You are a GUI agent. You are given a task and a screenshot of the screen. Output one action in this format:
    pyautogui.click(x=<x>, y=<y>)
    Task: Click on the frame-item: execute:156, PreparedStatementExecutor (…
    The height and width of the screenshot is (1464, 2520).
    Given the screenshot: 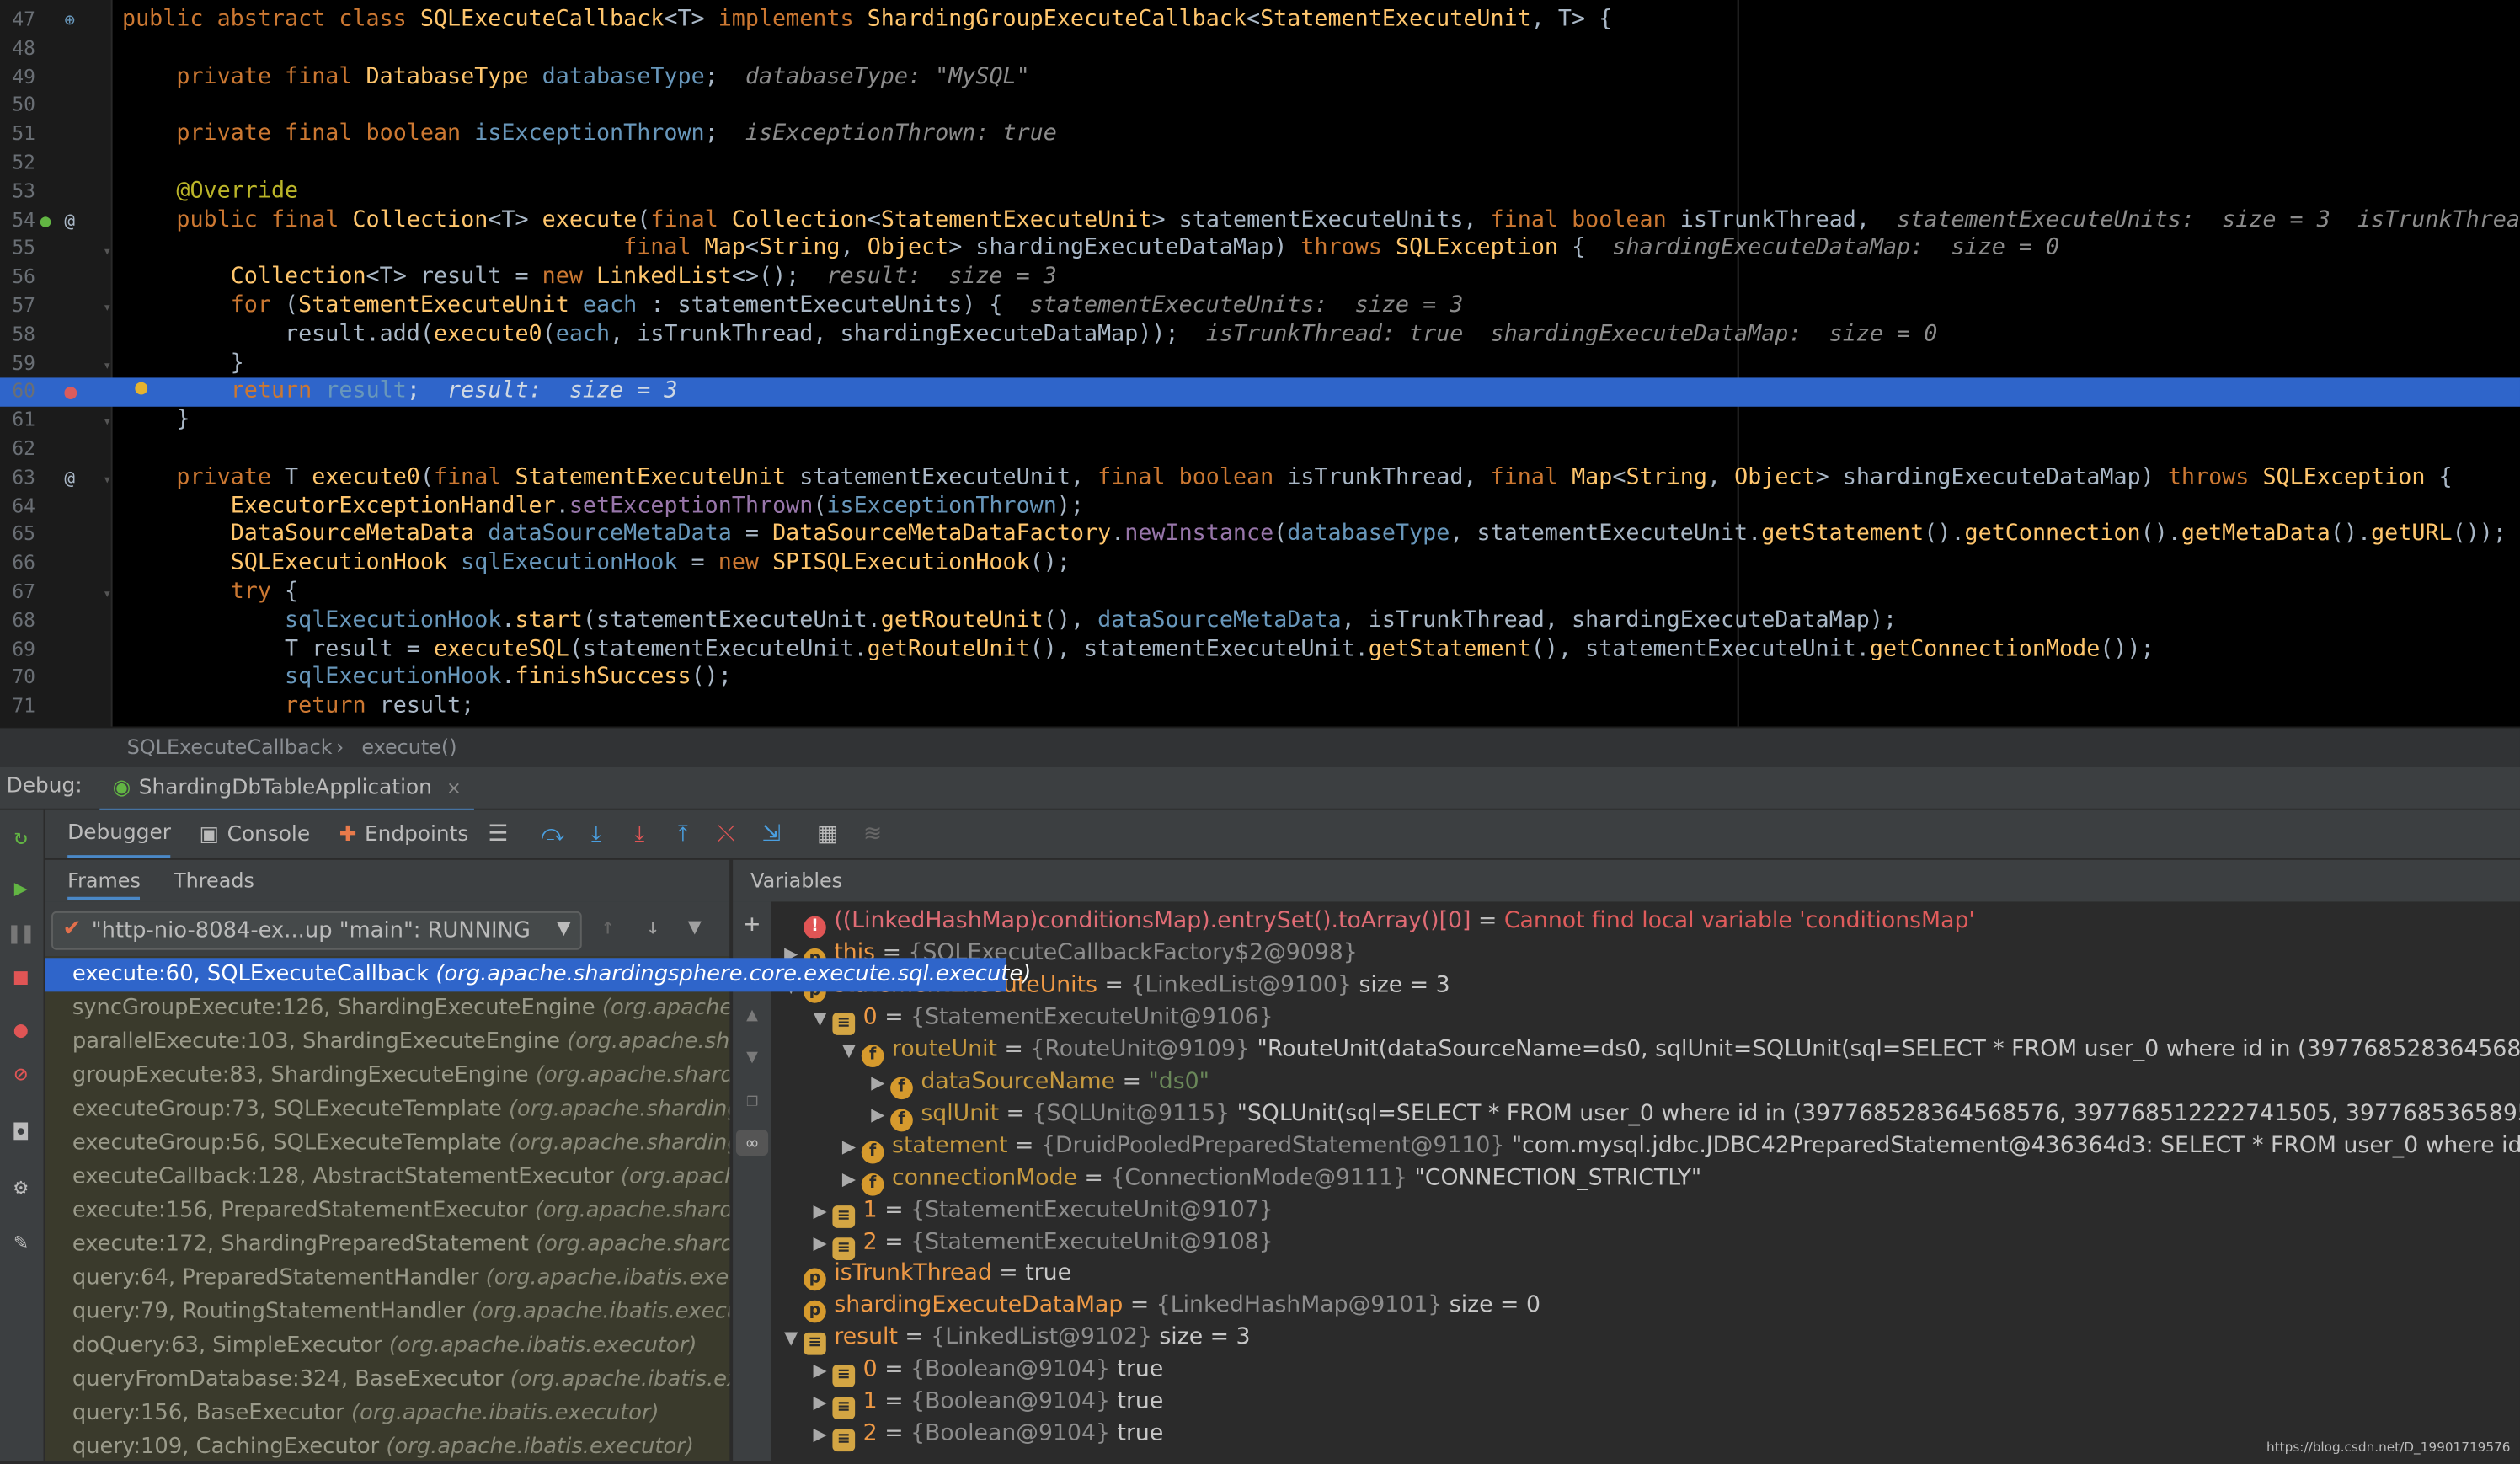 What is the action you would take?
    pyautogui.click(x=387, y=1211)
    